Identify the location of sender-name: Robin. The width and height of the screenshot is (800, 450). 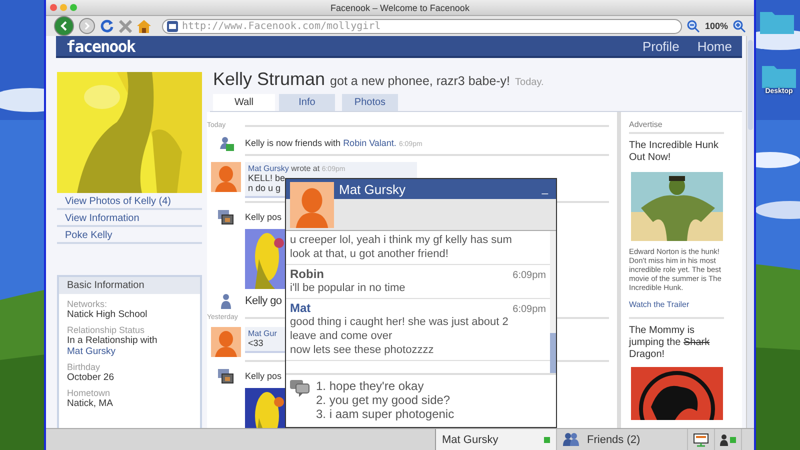
(307, 274).